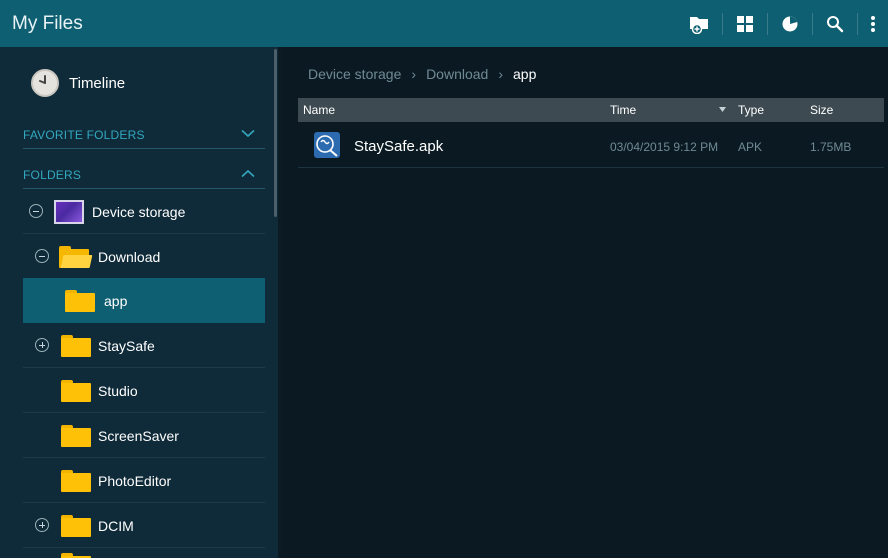 The height and width of the screenshot is (558, 888). What do you see at coordinates (136, 83) in the screenshot?
I see `timeline-item: Timeline` at bounding box center [136, 83].